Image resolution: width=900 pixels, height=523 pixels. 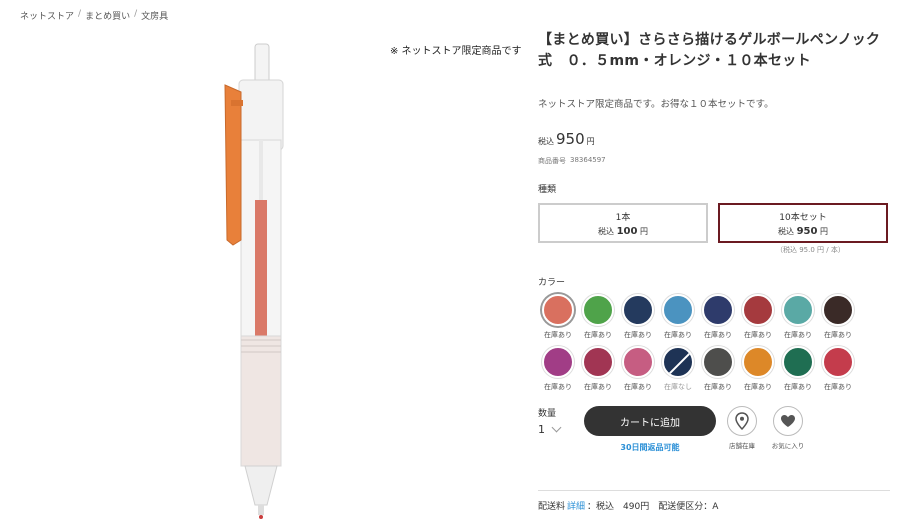 What do you see at coordinates (810, 250) in the screenshot?
I see `unit-price: （税込 95.0 円 / 本）` at bounding box center [810, 250].